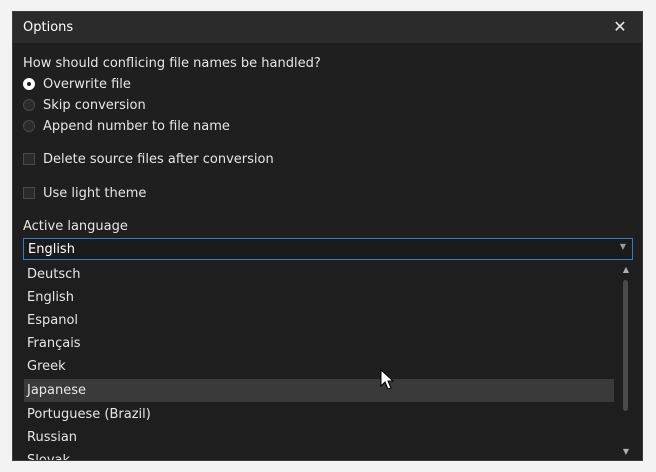 Image resolution: width=656 pixels, height=472 pixels. I want to click on mouse-cursor-icon, so click(387, 379).